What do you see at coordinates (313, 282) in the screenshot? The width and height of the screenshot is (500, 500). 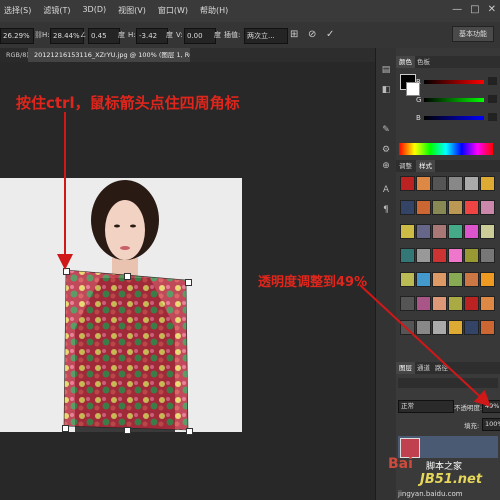 I see `annotation-opacity-instruction: 透明度调整到49%` at bounding box center [313, 282].